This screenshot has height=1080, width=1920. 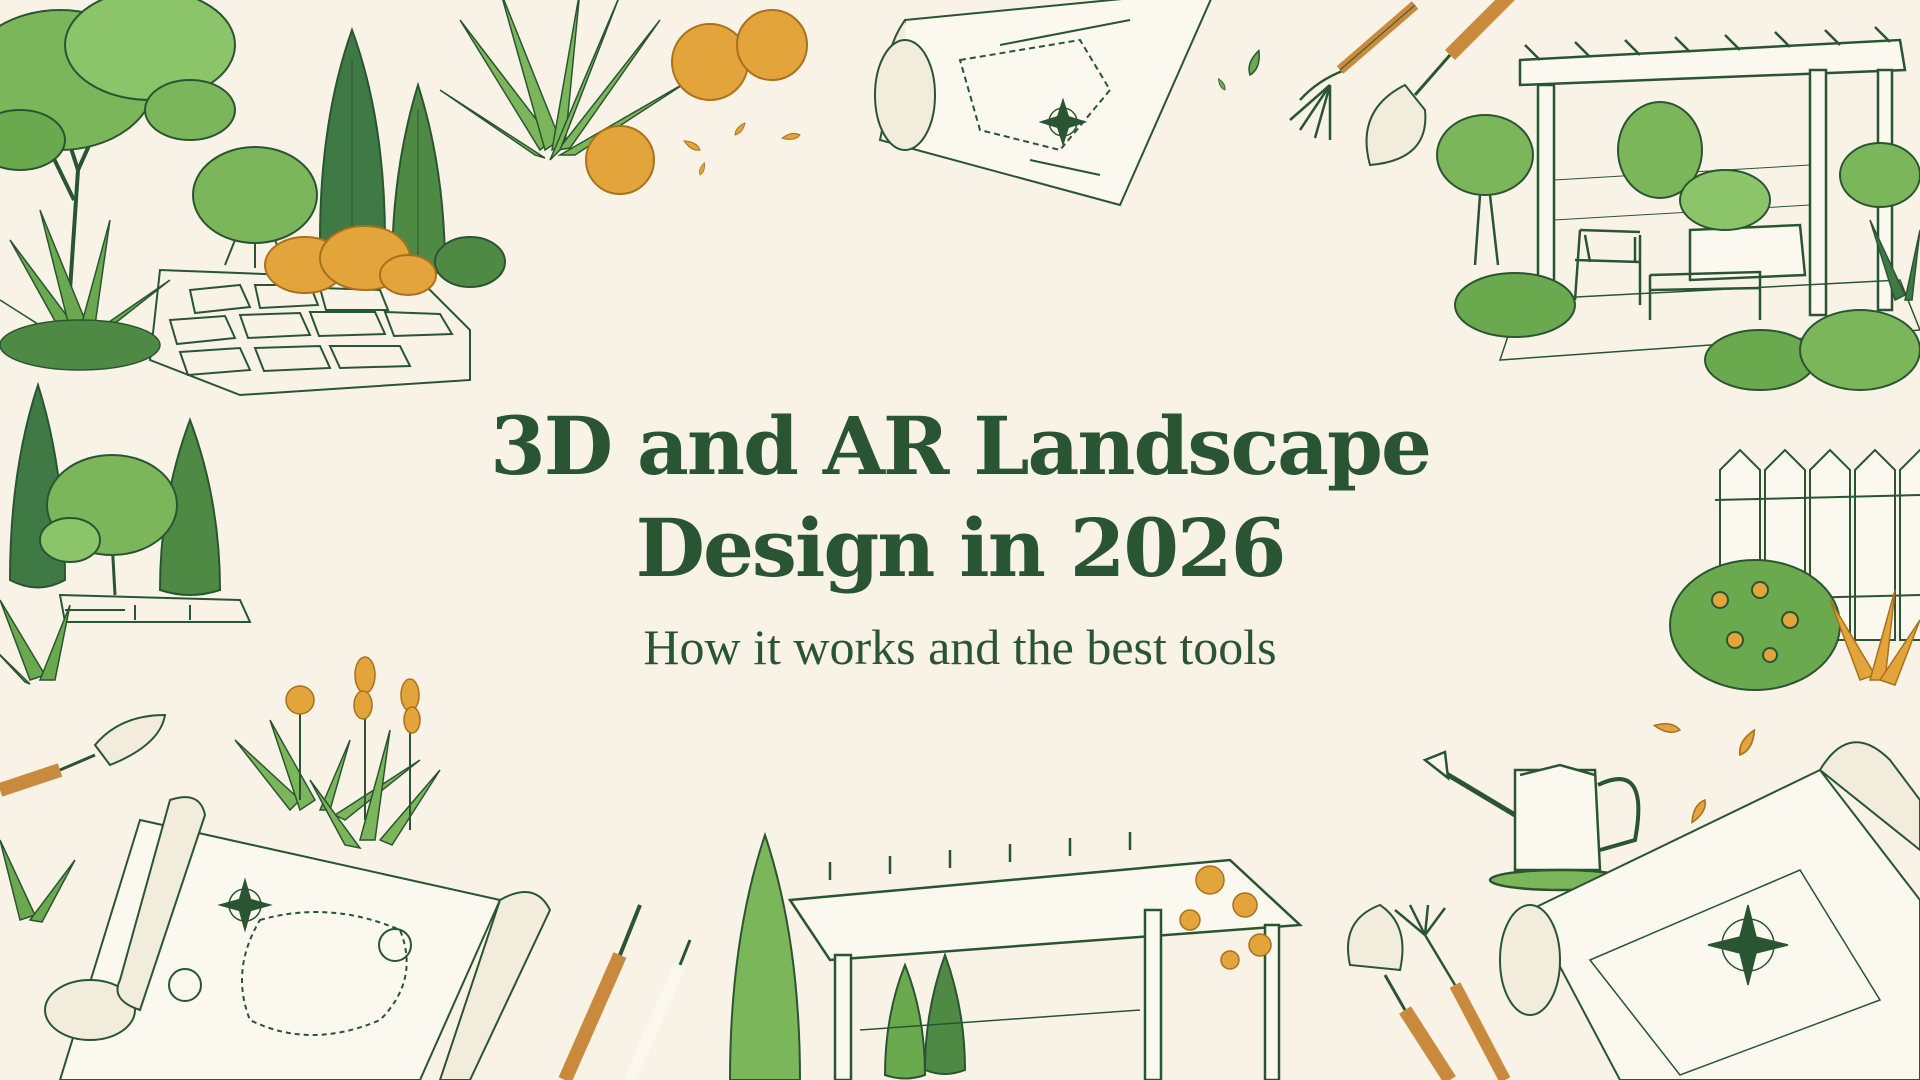 What do you see at coordinates (961, 446) in the screenshot?
I see `title-line-1: 3D and AR Landscape` at bounding box center [961, 446].